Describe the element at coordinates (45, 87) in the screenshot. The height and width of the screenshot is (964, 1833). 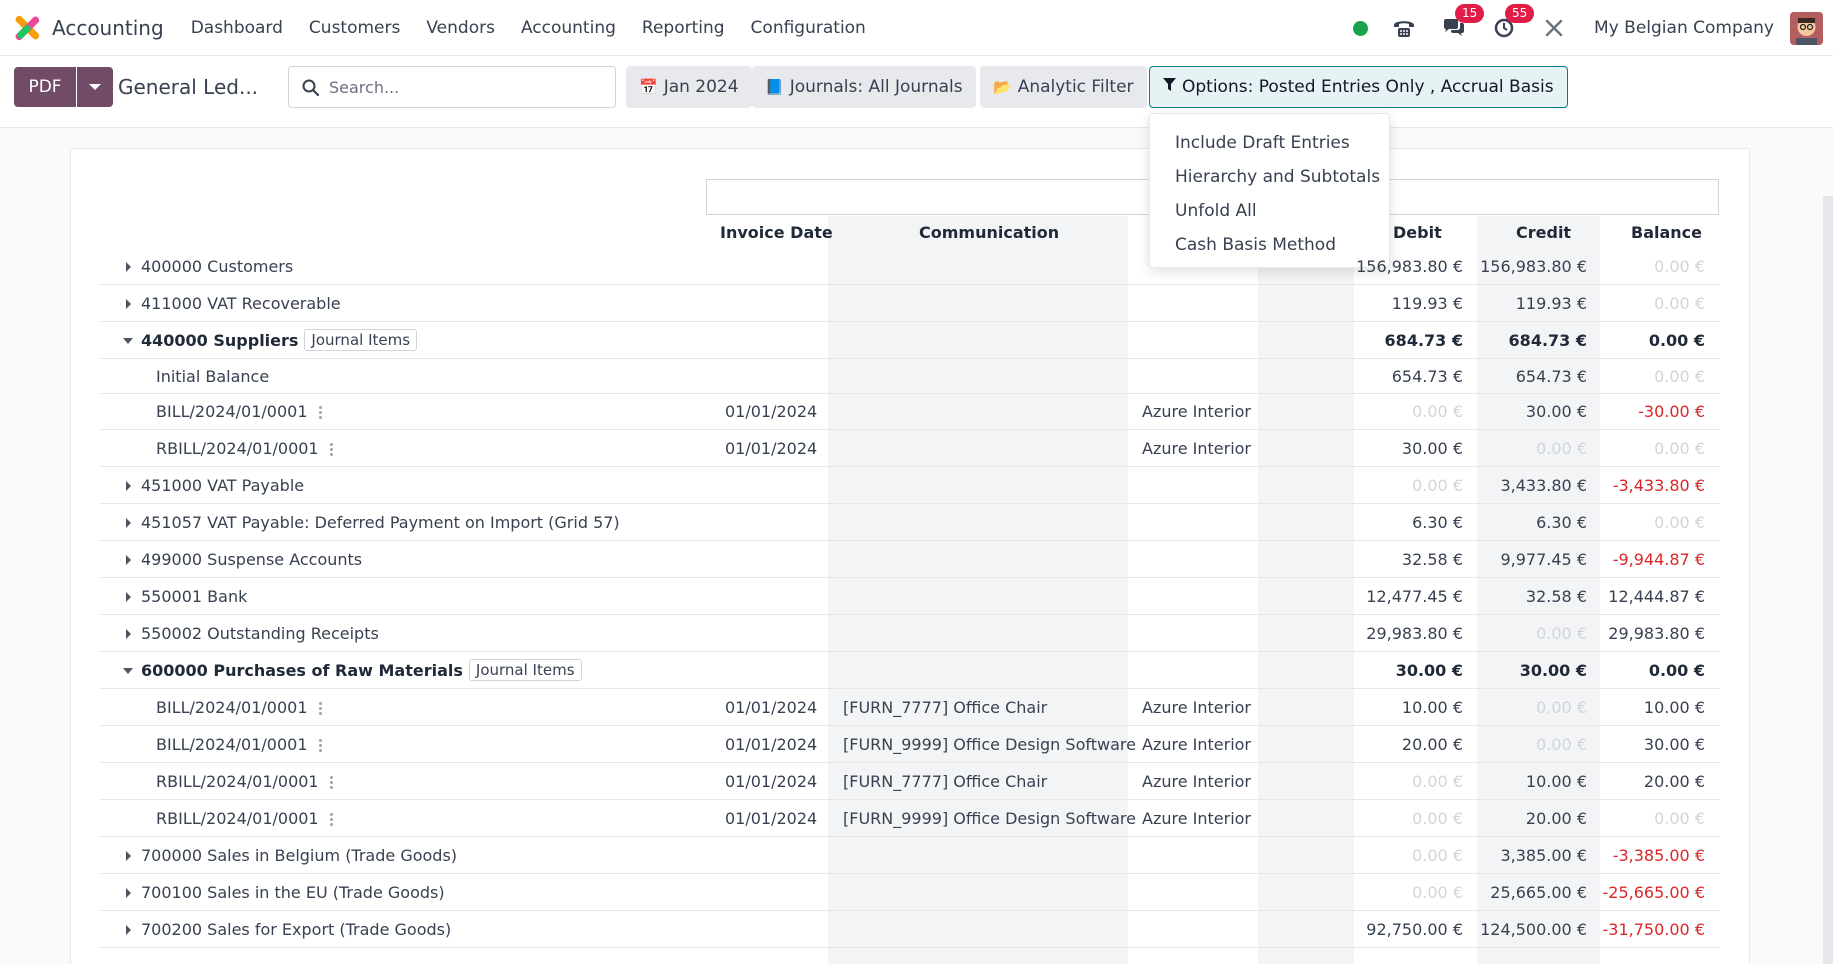
I see `pdf-export-button: PDF` at that location.